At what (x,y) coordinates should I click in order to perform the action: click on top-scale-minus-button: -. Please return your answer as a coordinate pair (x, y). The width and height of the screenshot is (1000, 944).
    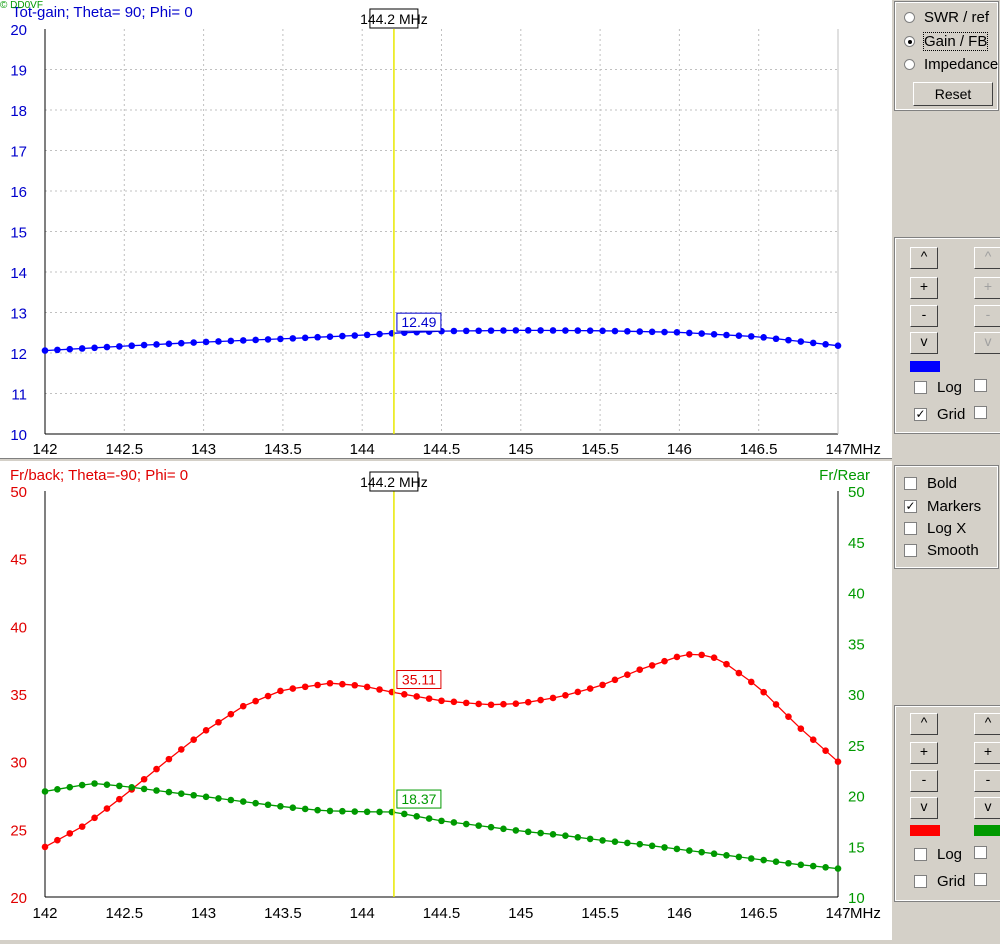
    Looking at the image, I should click on (924, 316).